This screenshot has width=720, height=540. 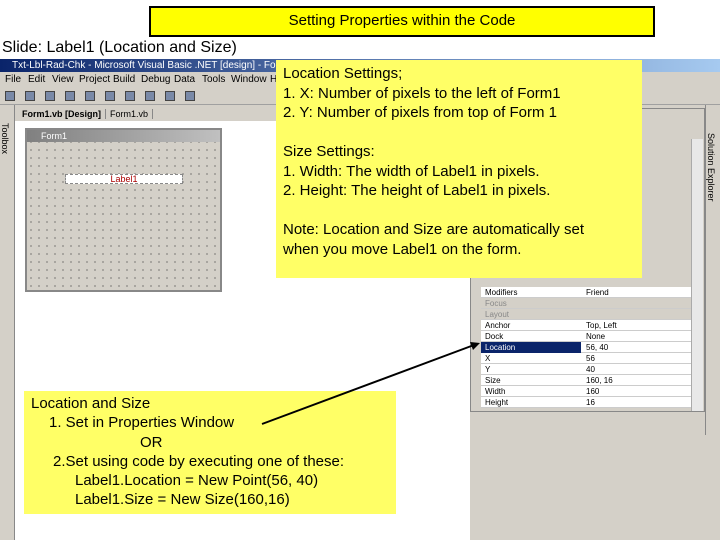 I want to click on arrow-overlay, so click(x=370, y=383).